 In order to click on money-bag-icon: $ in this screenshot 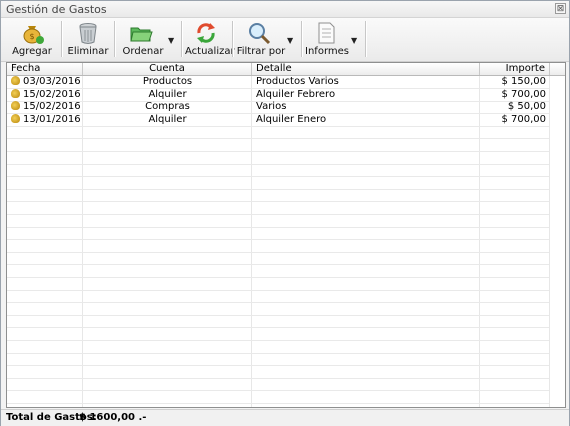, I will do `click(33, 35)`.